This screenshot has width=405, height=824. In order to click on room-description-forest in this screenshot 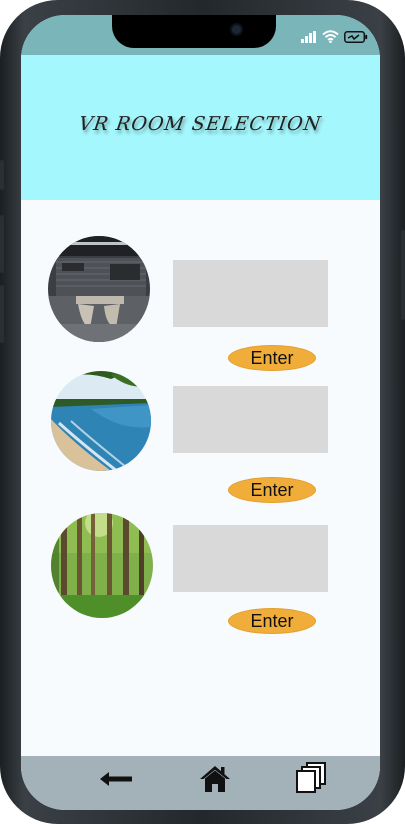, I will do `click(250, 558)`.